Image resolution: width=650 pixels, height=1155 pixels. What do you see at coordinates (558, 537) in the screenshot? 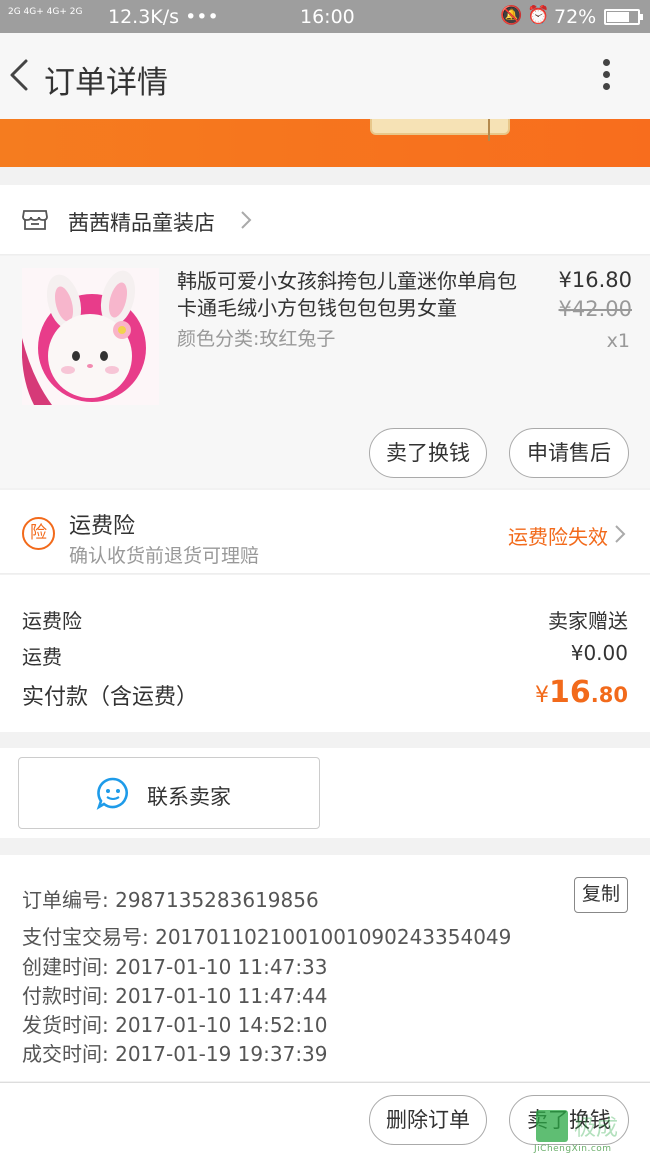
I see `insurance-status: 运费险失效` at bounding box center [558, 537].